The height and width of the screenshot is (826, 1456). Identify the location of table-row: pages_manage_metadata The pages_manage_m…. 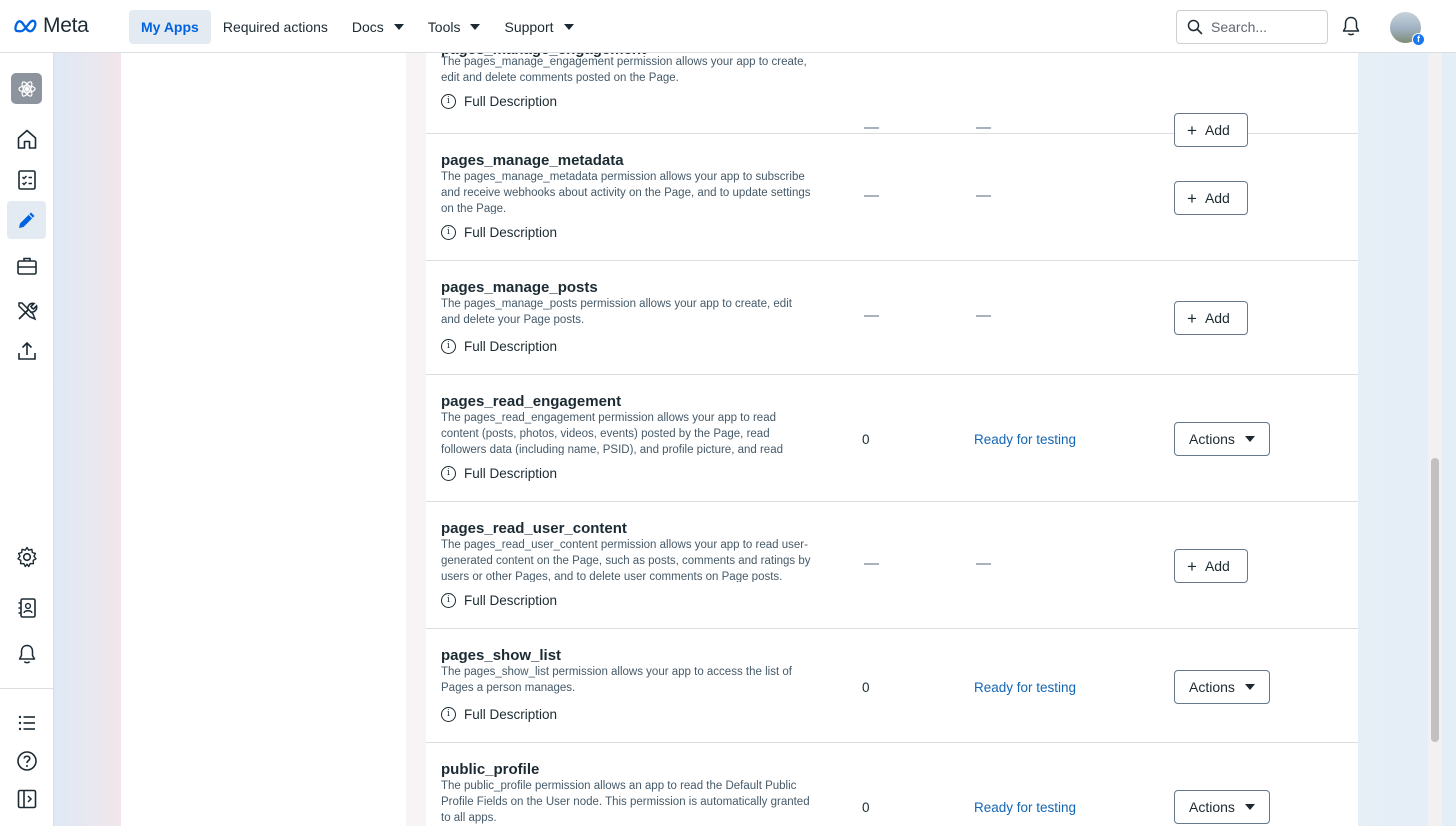
(892, 197).